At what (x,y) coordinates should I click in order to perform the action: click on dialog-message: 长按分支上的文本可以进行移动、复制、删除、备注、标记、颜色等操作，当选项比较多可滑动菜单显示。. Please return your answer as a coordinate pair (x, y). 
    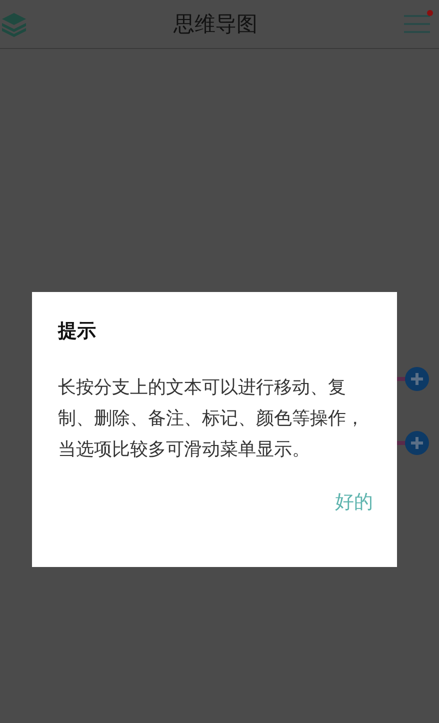
    Looking at the image, I should click on (211, 419).